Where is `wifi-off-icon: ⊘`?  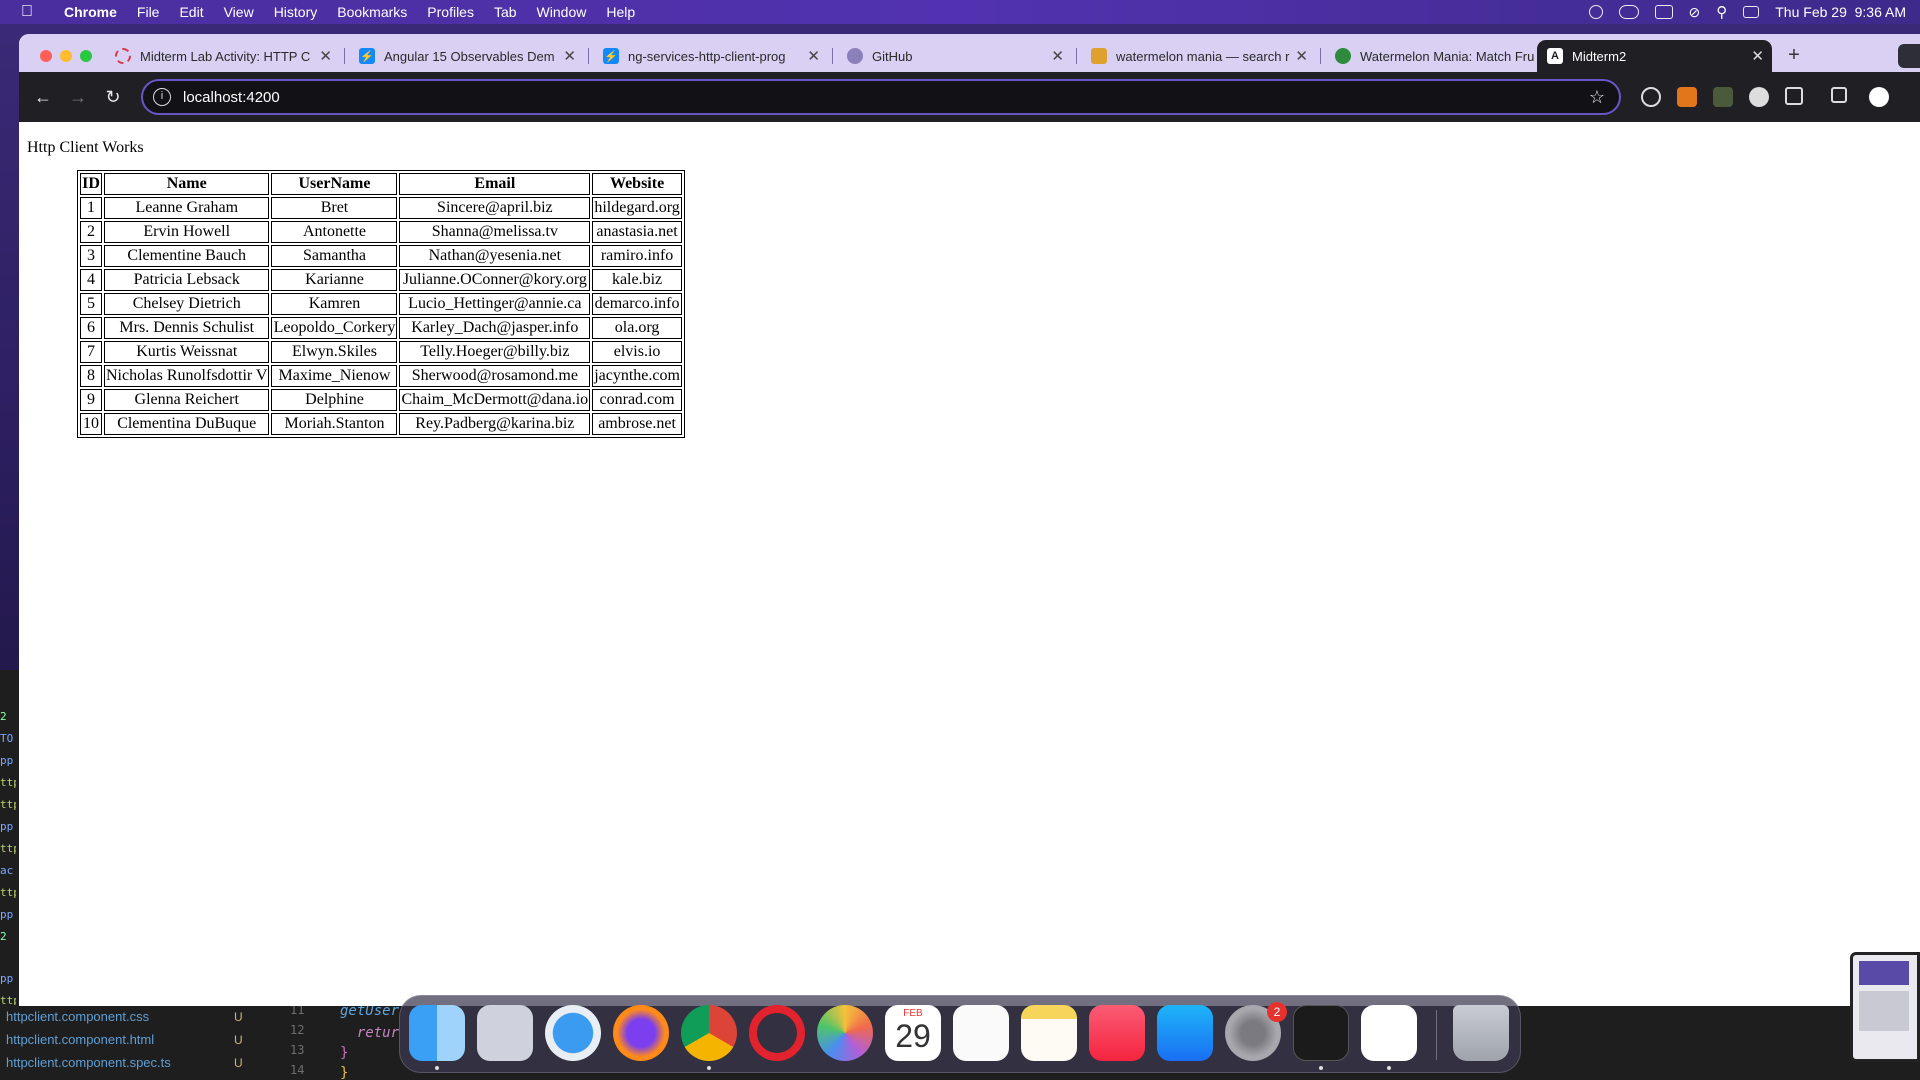
wifi-off-icon: ⊘ is located at coordinates (1695, 12).